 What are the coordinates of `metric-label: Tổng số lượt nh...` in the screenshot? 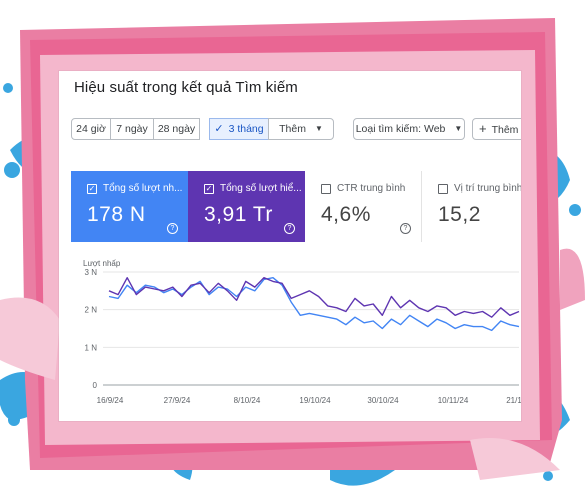 It's located at (143, 188).